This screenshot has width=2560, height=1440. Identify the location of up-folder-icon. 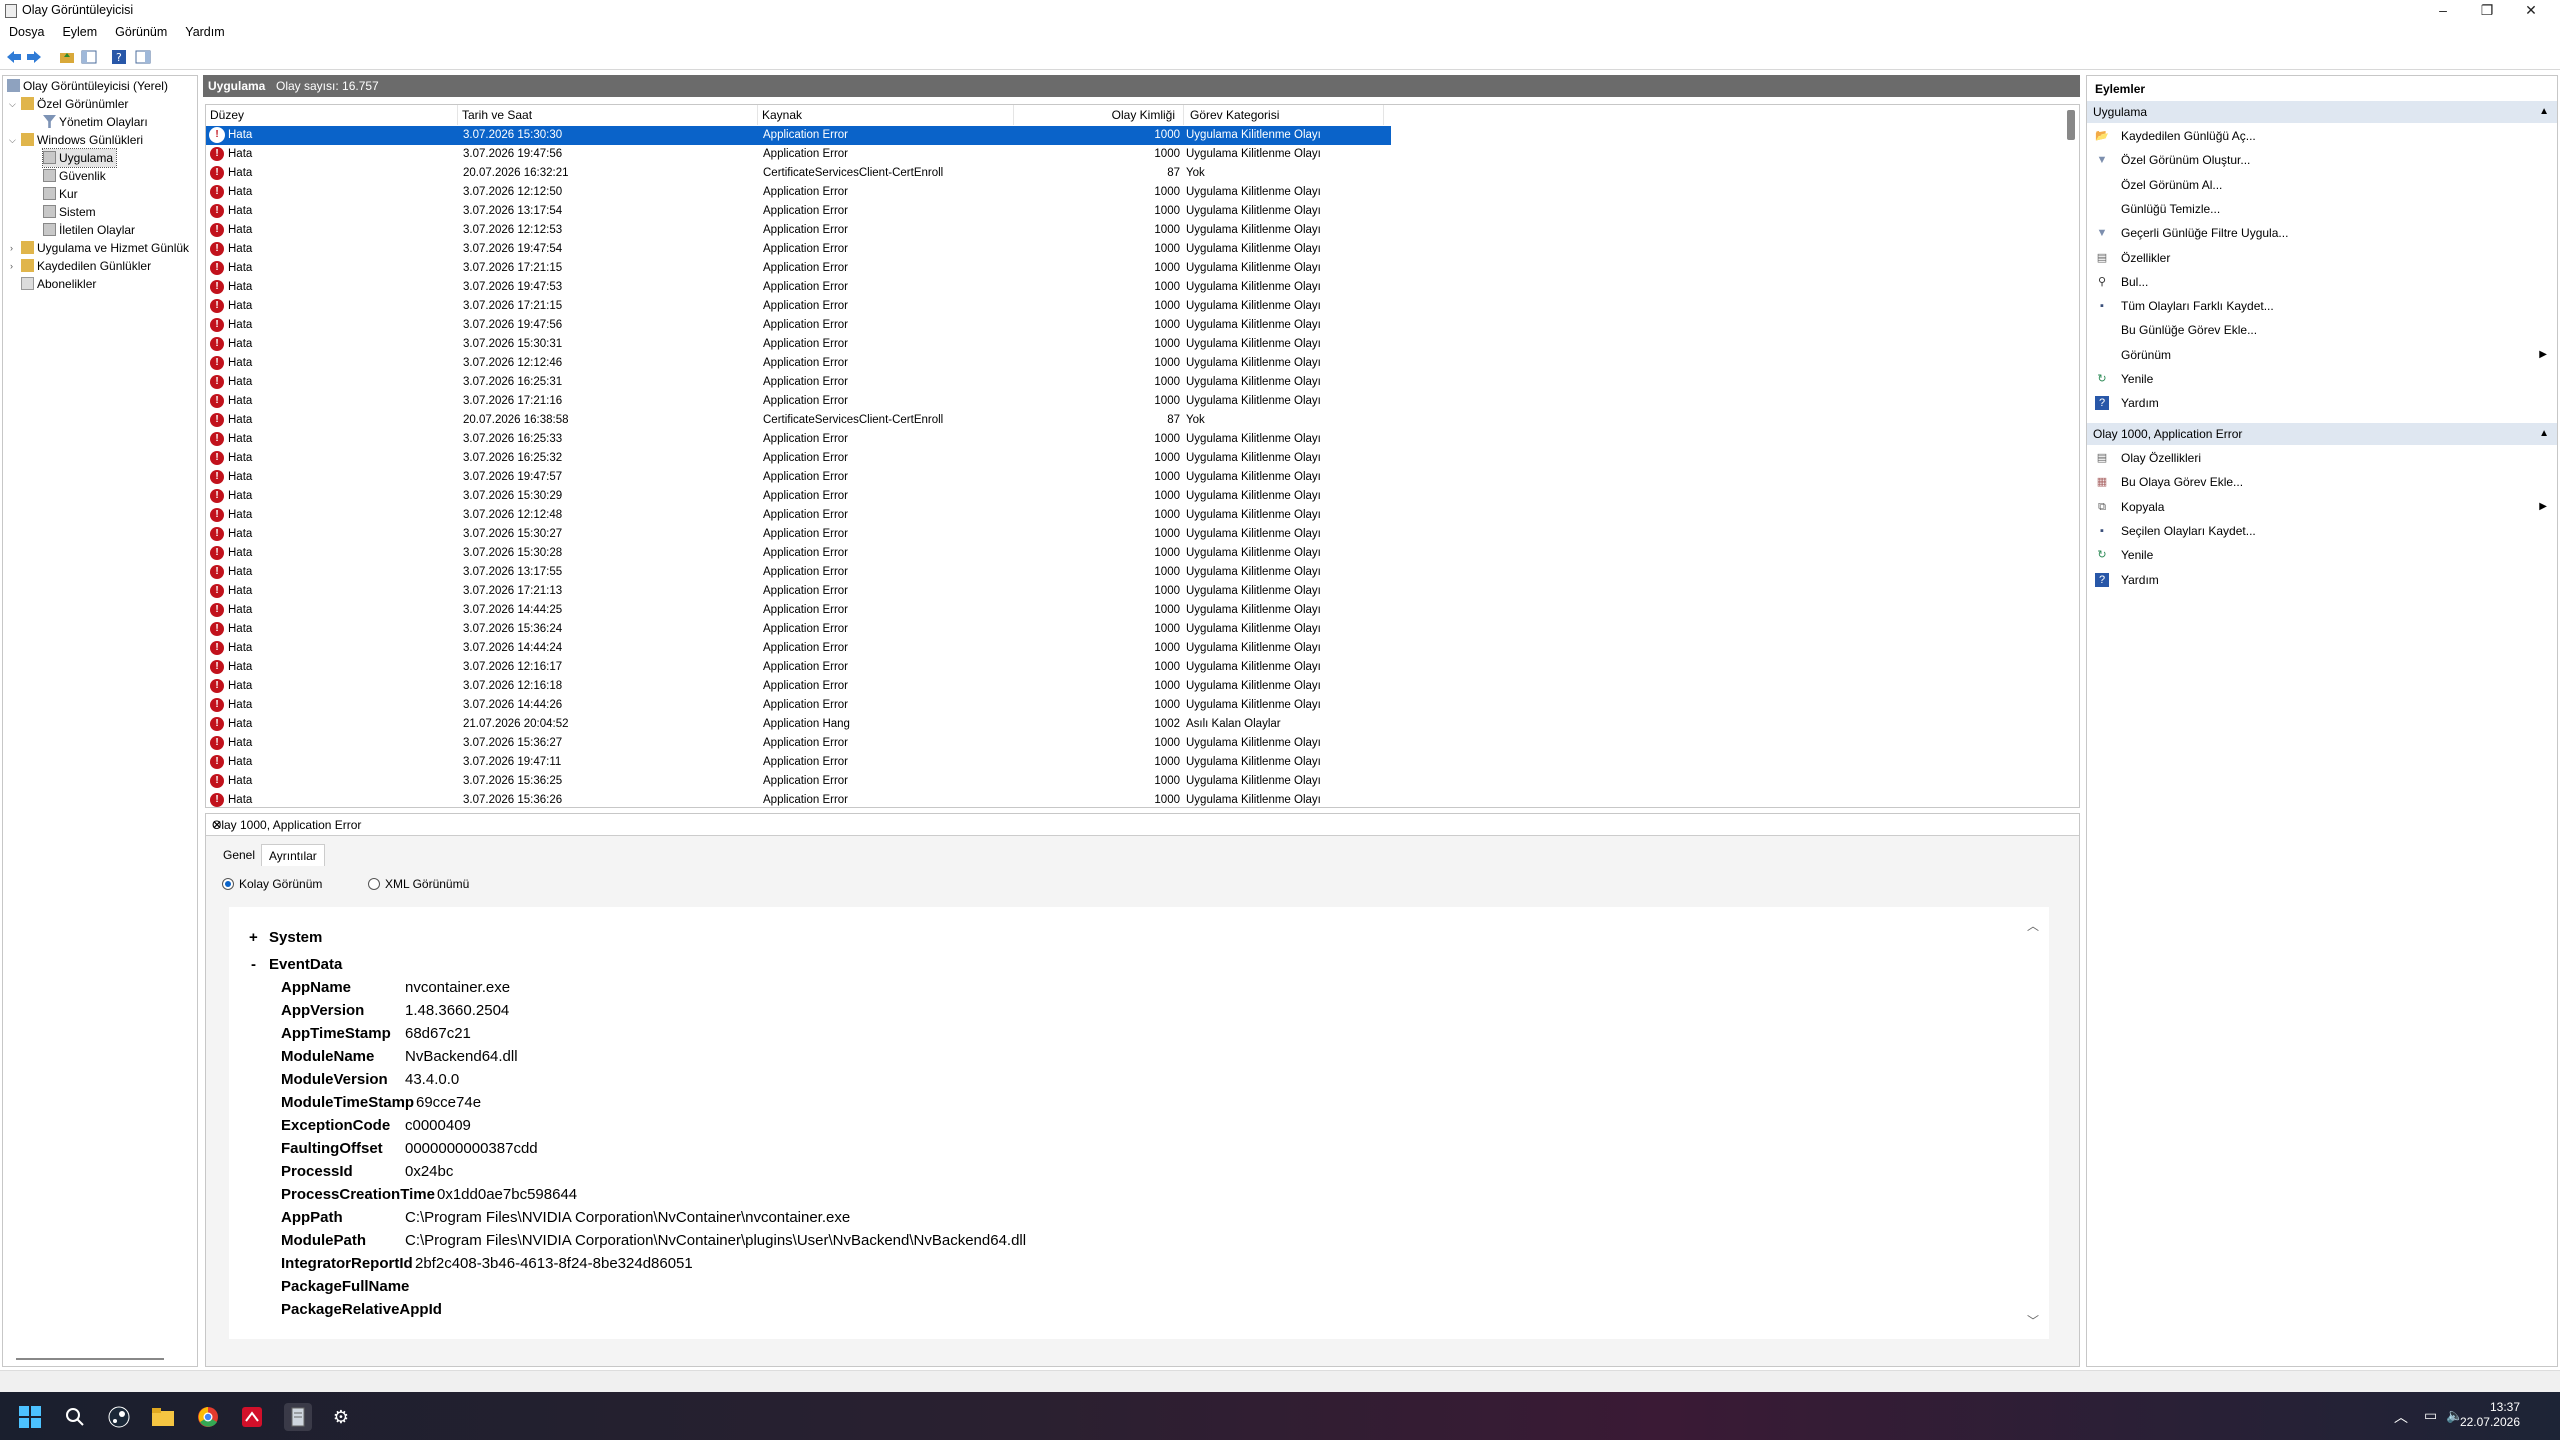
(67, 57).